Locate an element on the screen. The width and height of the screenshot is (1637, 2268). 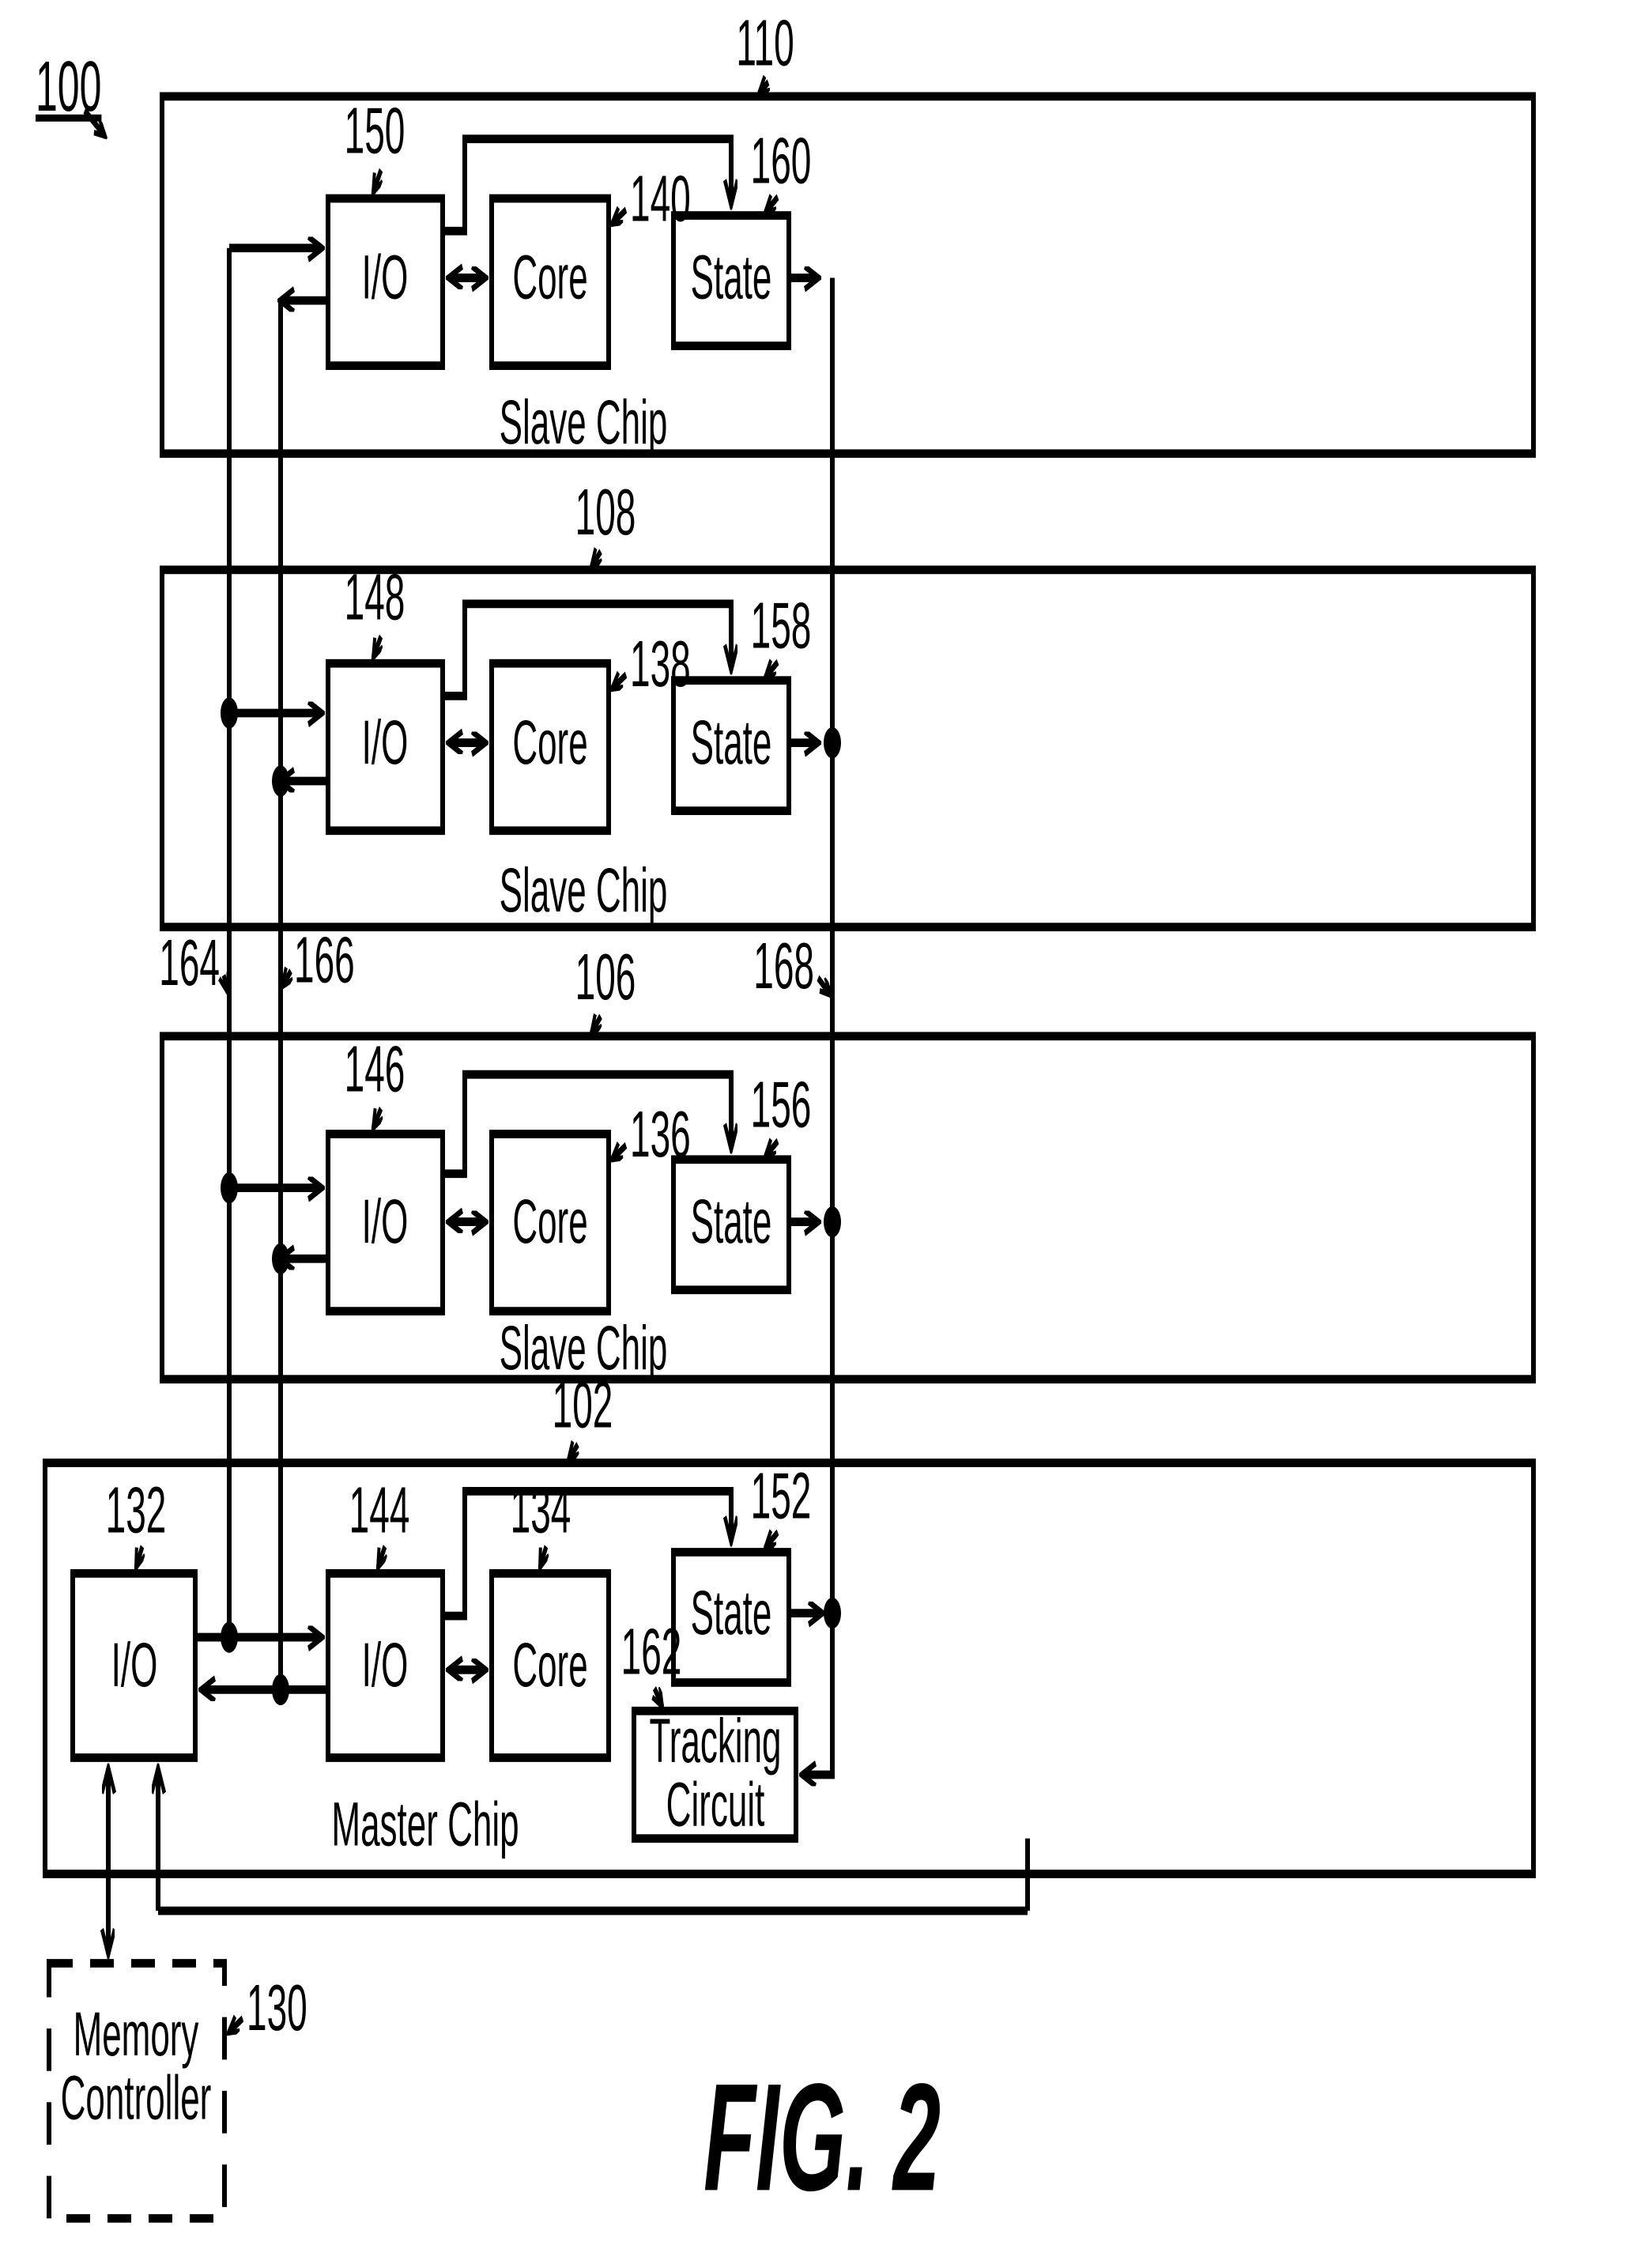
ref-100: 100 is located at coordinates (68, 86).